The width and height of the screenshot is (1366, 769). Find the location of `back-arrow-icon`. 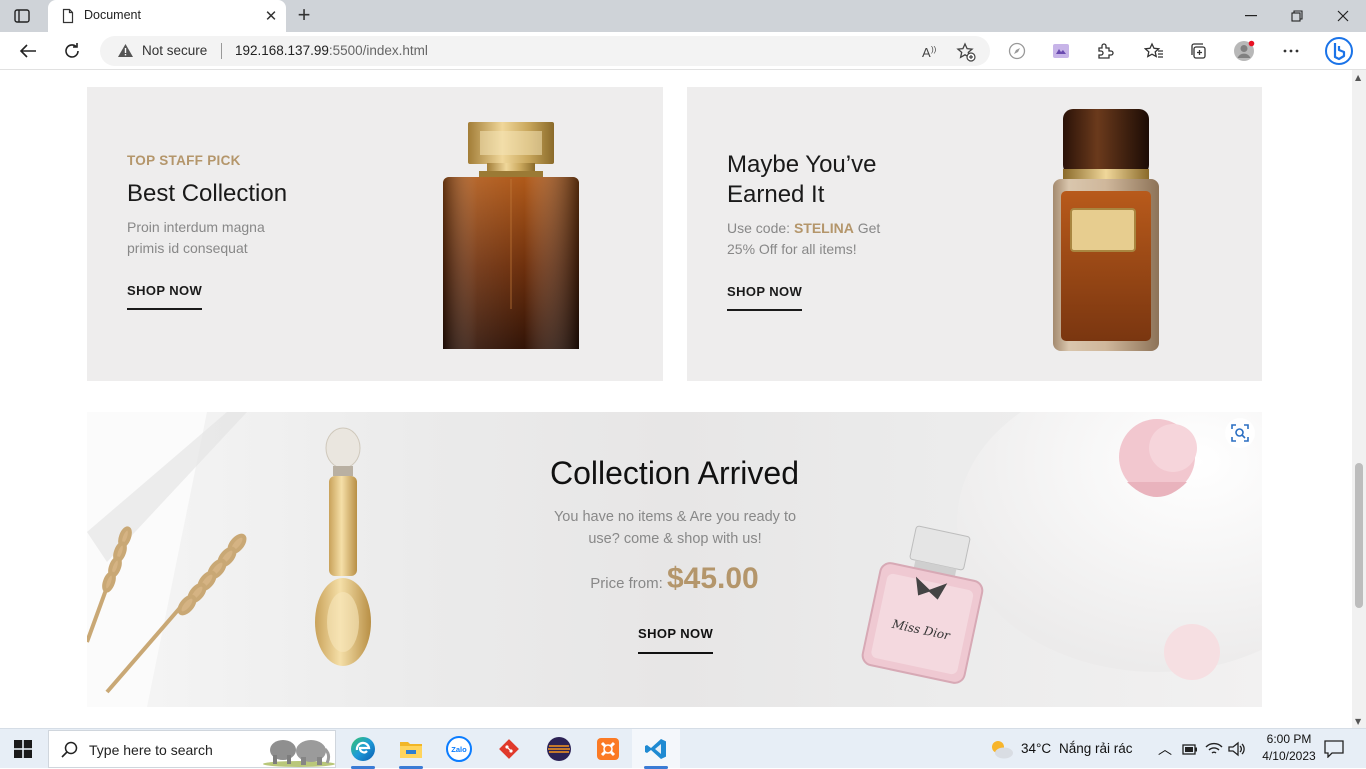

back-arrow-icon is located at coordinates (28, 51).